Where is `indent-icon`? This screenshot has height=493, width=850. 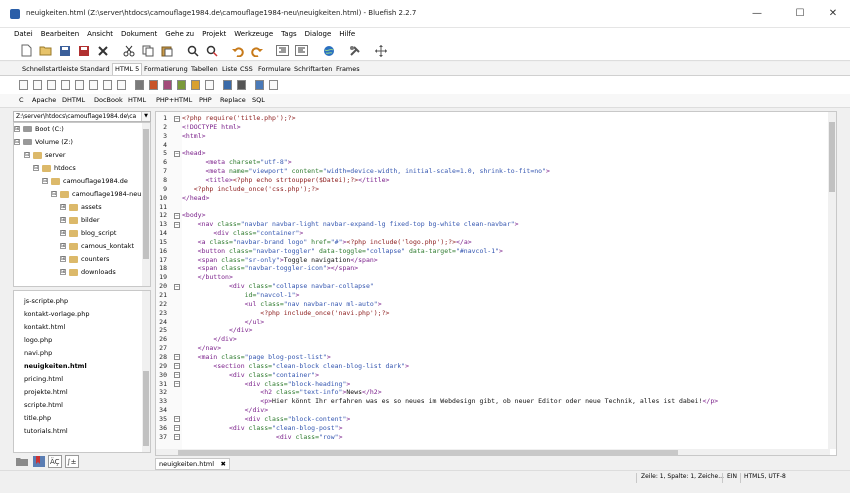
indent-icon is located at coordinates (282, 50).